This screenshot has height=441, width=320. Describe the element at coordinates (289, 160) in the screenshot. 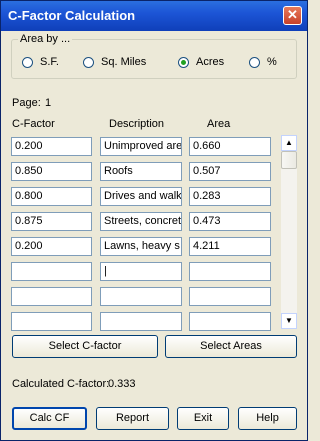

I see `scroll-thumb` at that location.